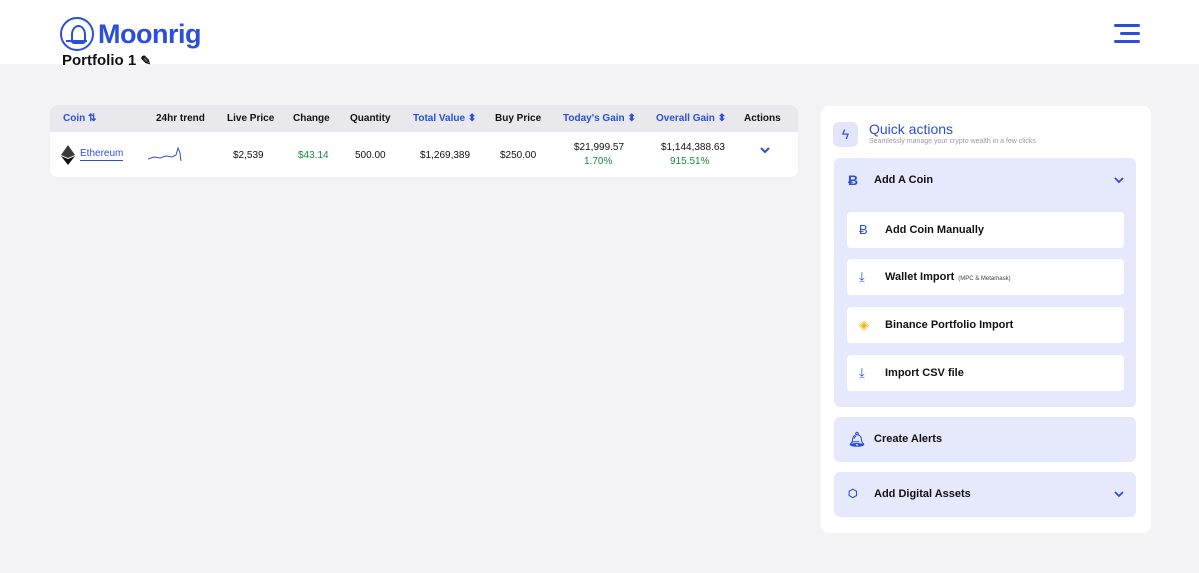  I want to click on add-coin-label: Add A Coin, so click(904, 180).